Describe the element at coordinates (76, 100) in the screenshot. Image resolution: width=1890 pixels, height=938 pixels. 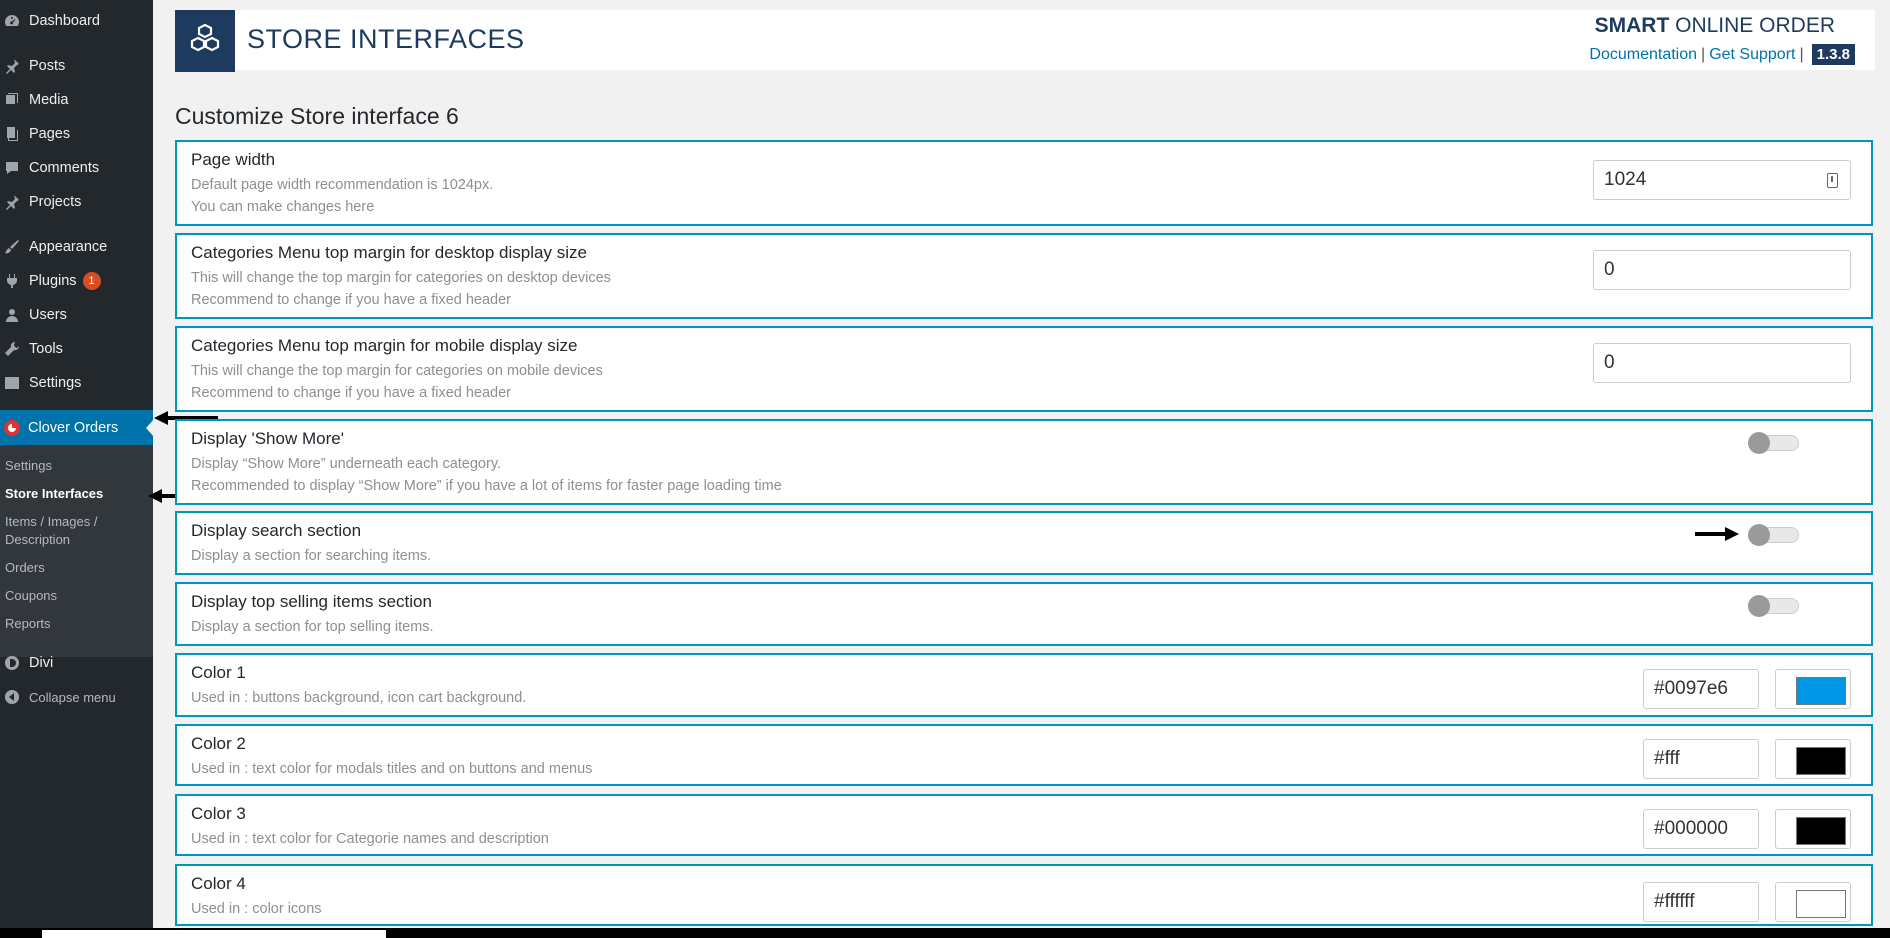
I see `sidebar-item-media: Media` at that location.